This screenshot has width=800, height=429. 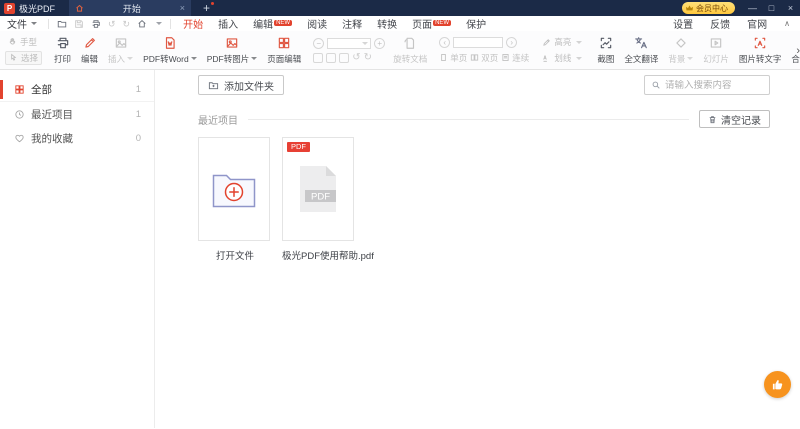 I want to click on new-tab-button: +, so click(x=207, y=8).